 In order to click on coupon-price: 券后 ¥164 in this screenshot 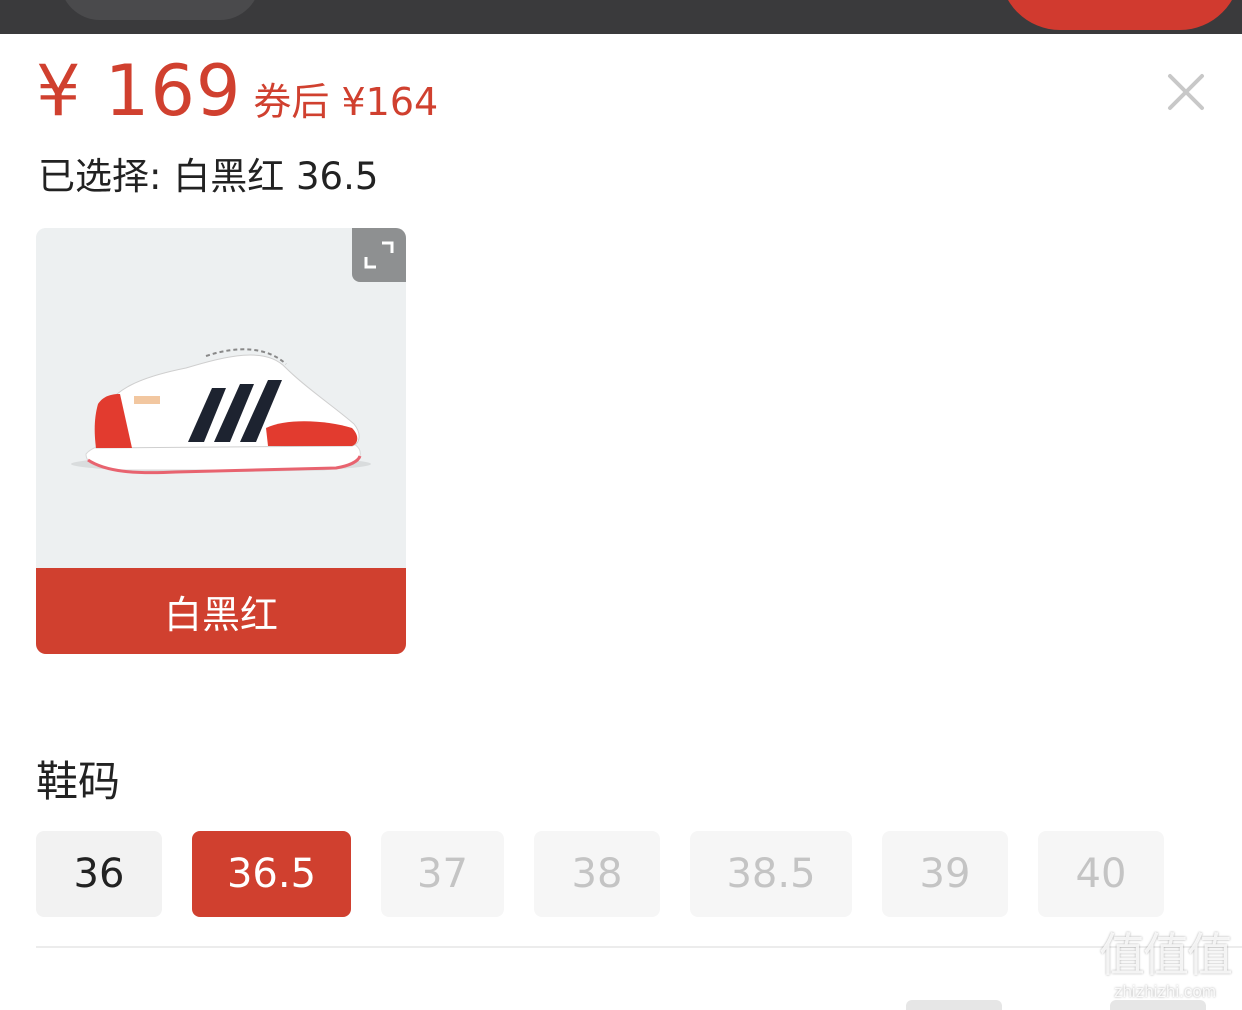, I will do `click(346, 102)`.